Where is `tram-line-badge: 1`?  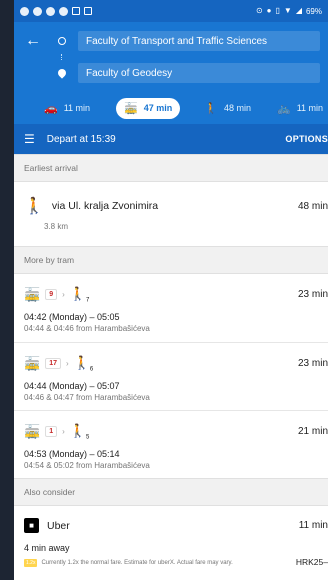 tram-line-badge: 1 is located at coordinates (51, 432).